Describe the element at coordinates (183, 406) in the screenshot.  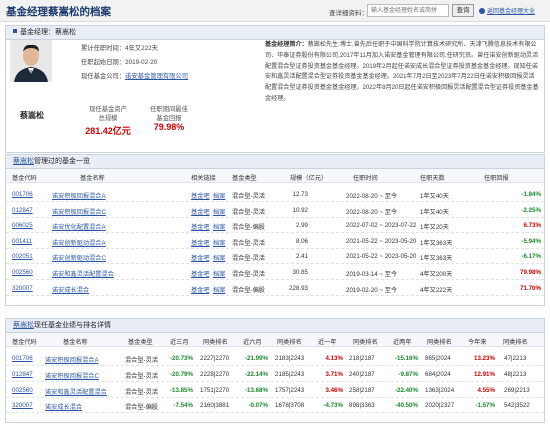
I see `return-3m: -7.54%` at that location.